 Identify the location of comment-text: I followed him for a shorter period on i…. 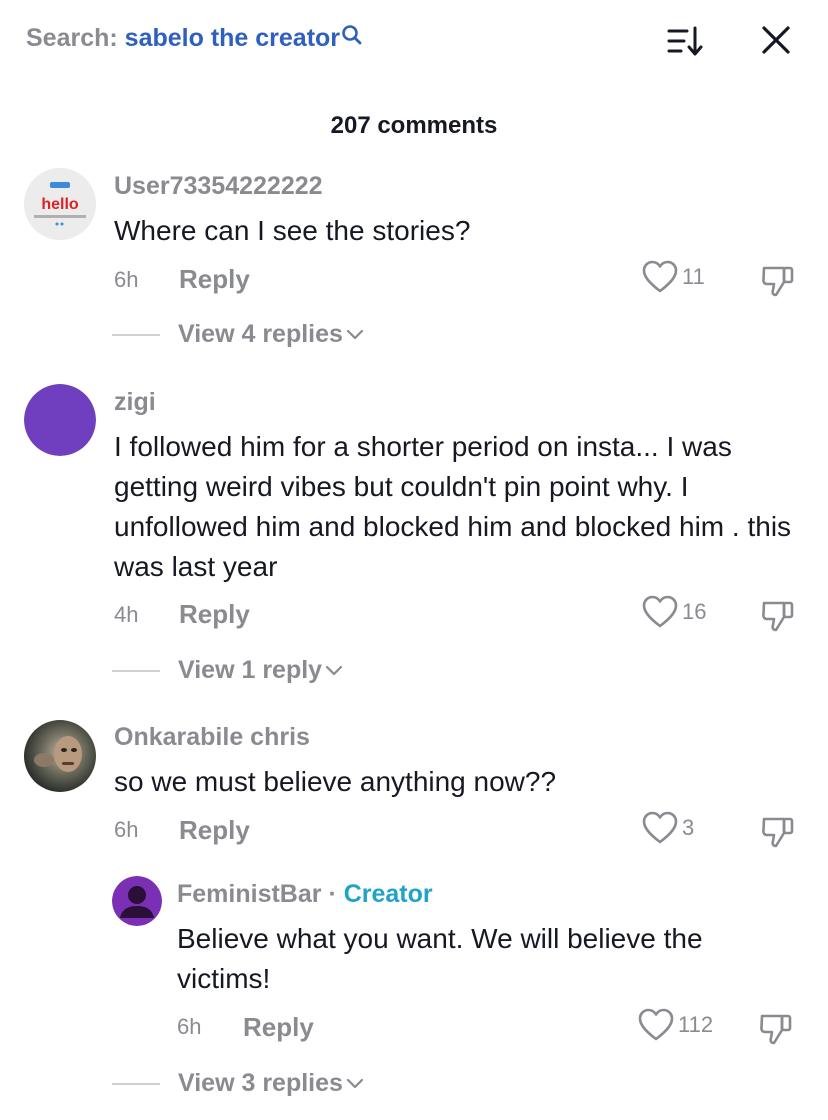
(453, 506).